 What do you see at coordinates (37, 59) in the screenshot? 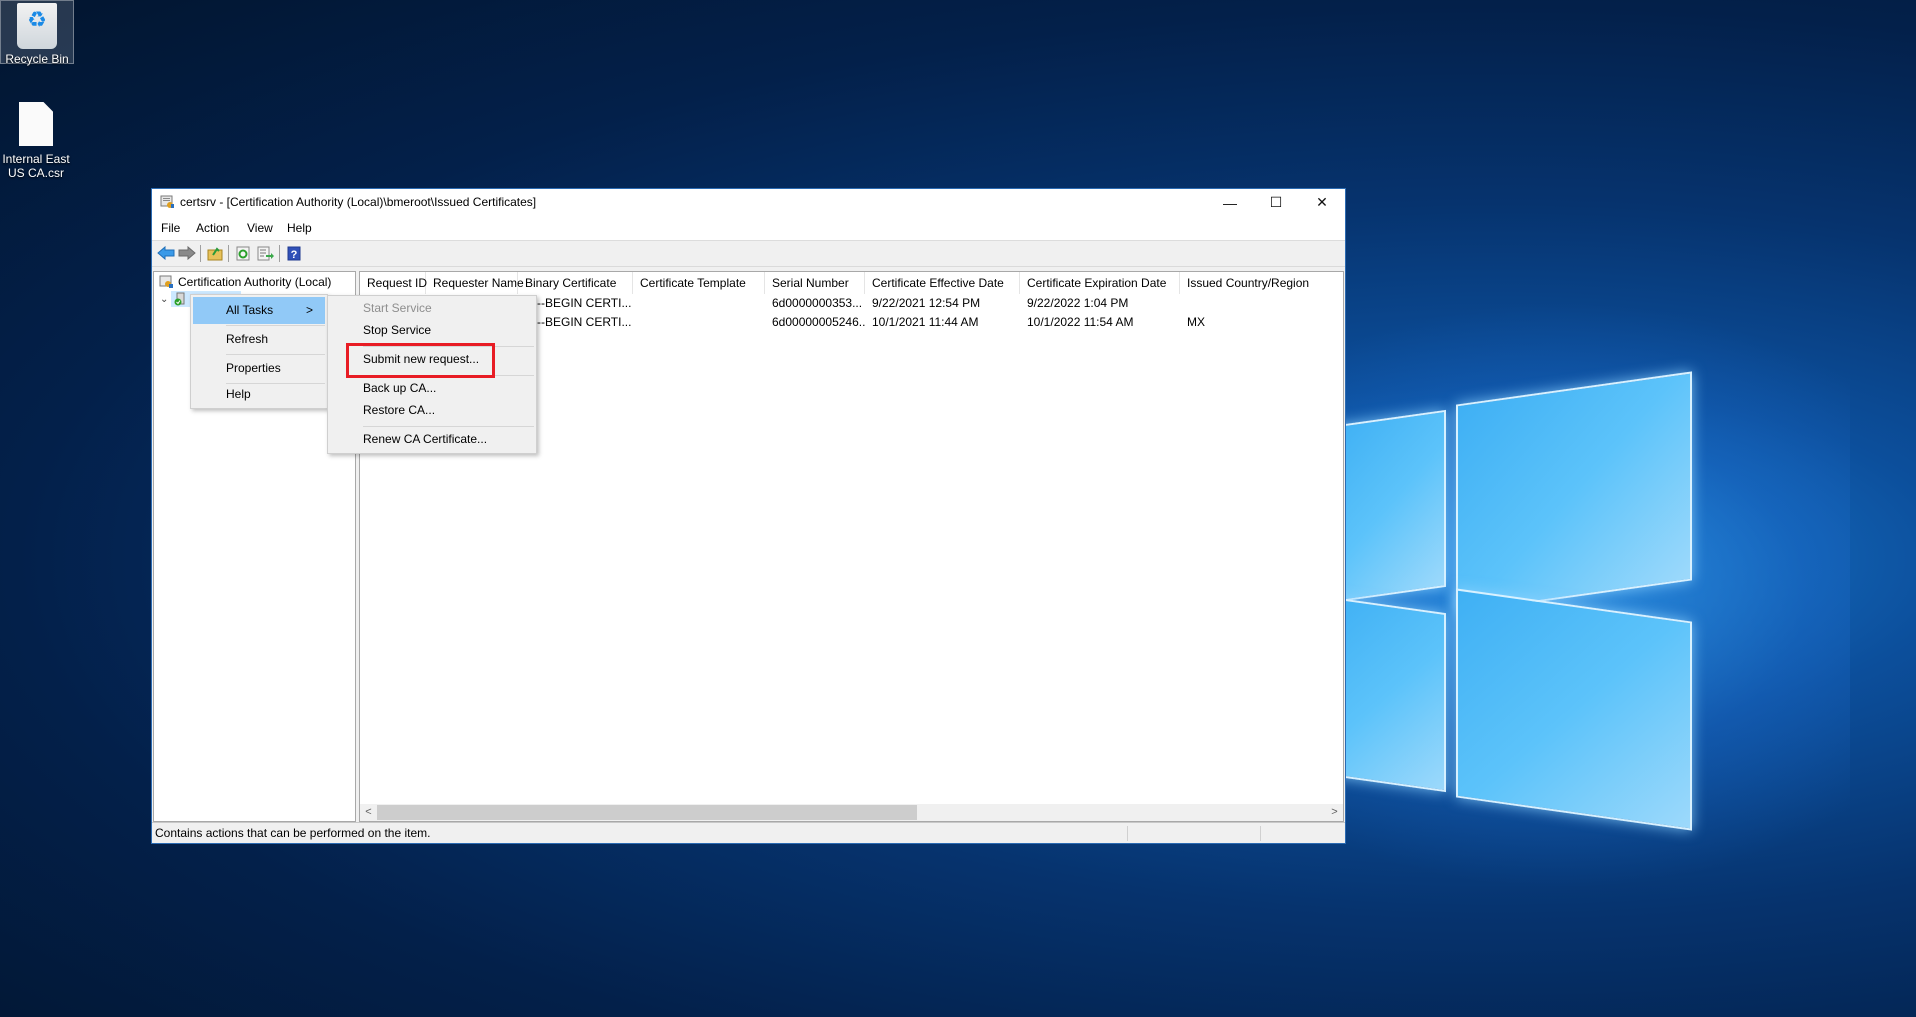
I see `desktop-icon-label: Recycle Bin` at bounding box center [37, 59].